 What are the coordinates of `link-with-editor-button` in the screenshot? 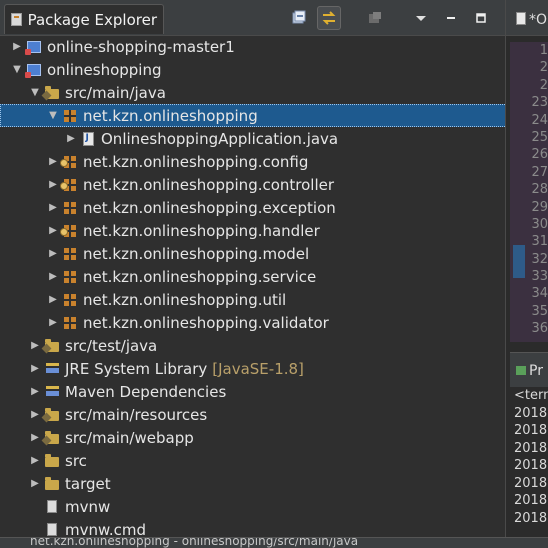 It's located at (329, 18).